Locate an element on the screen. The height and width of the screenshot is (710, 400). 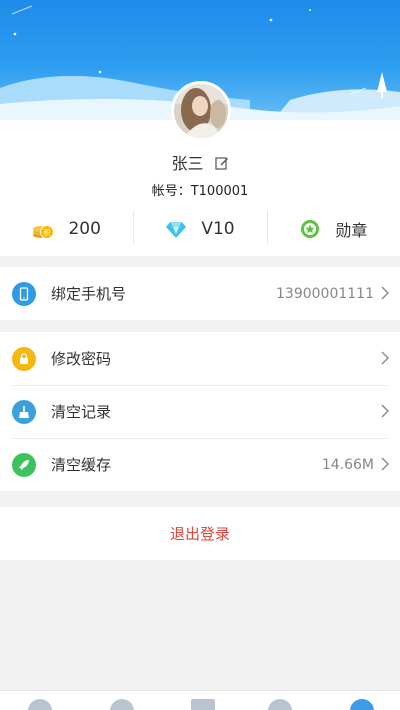
vip-level-value: V10 is located at coordinates (218, 229).